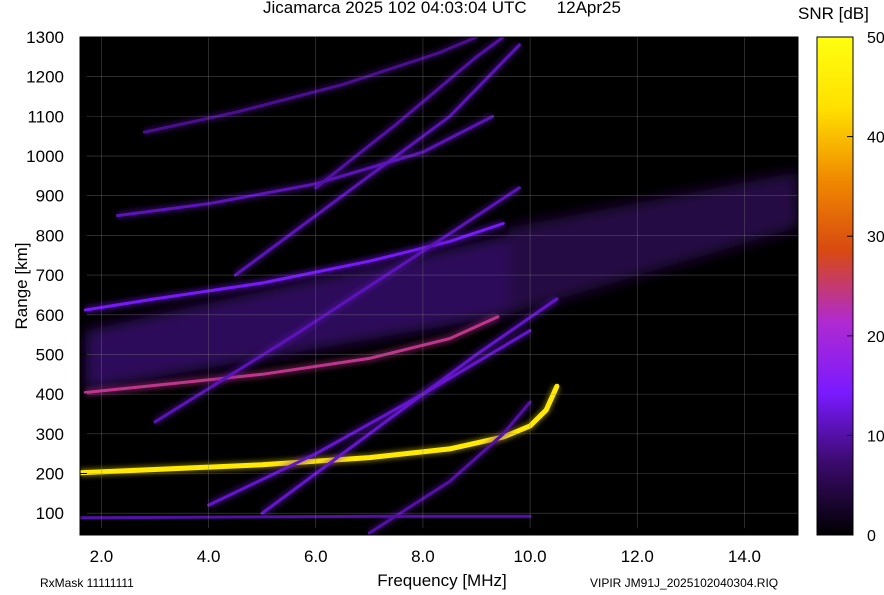 The height and width of the screenshot is (595, 884). What do you see at coordinates (50, 434) in the screenshot?
I see `y-tick-label: 300` at bounding box center [50, 434].